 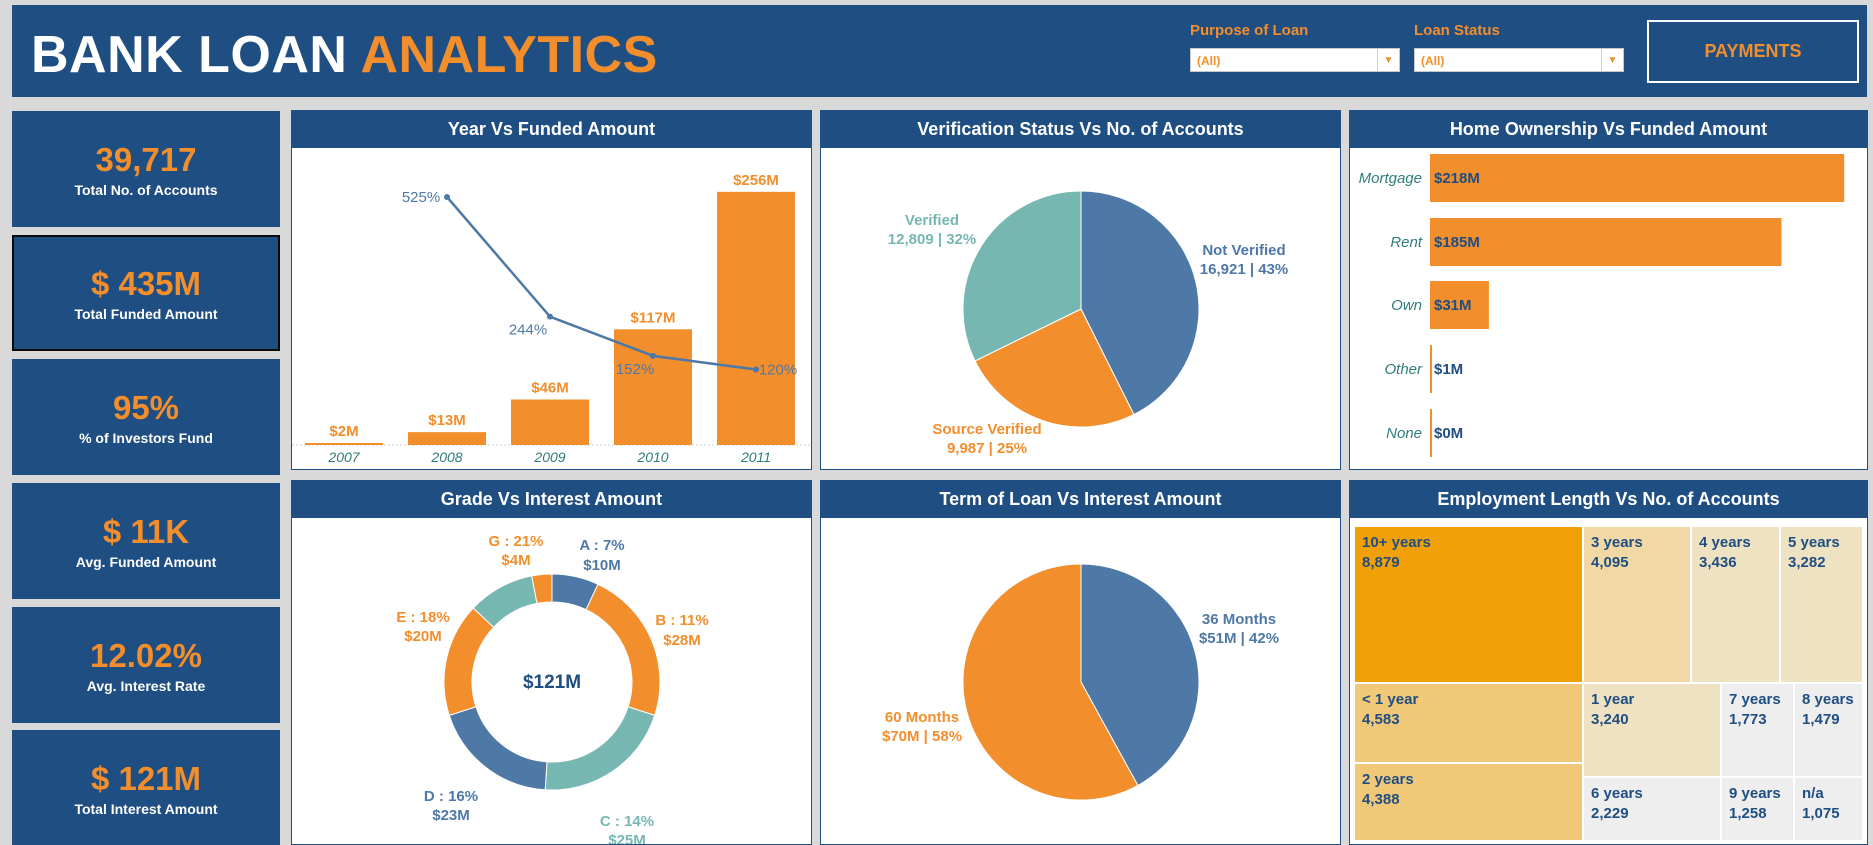 What do you see at coordinates (515, 541) in the screenshot?
I see `slice-label: G : 21%` at bounding box center [515, 541].